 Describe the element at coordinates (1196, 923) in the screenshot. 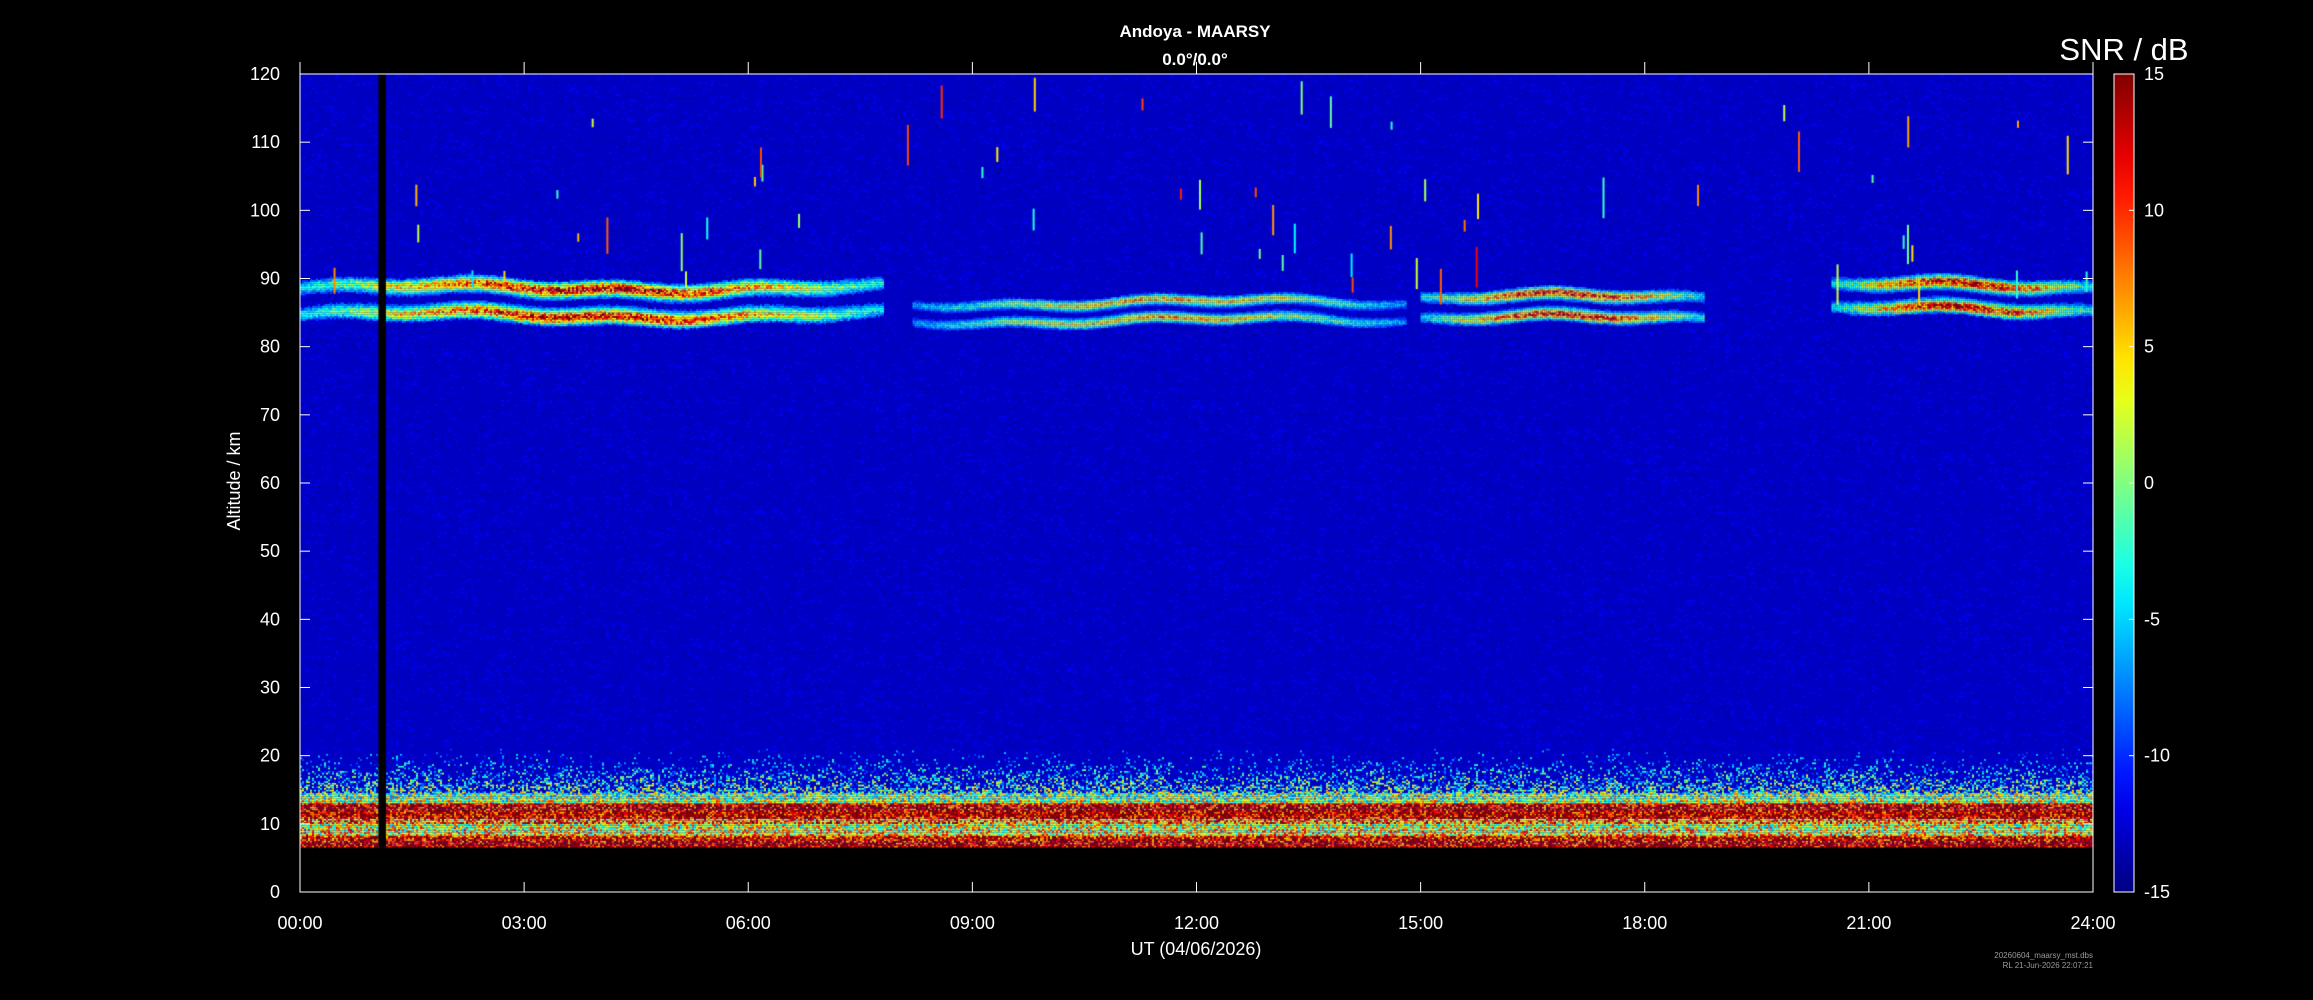

I see `x-tick-label: 12:00` at that location.